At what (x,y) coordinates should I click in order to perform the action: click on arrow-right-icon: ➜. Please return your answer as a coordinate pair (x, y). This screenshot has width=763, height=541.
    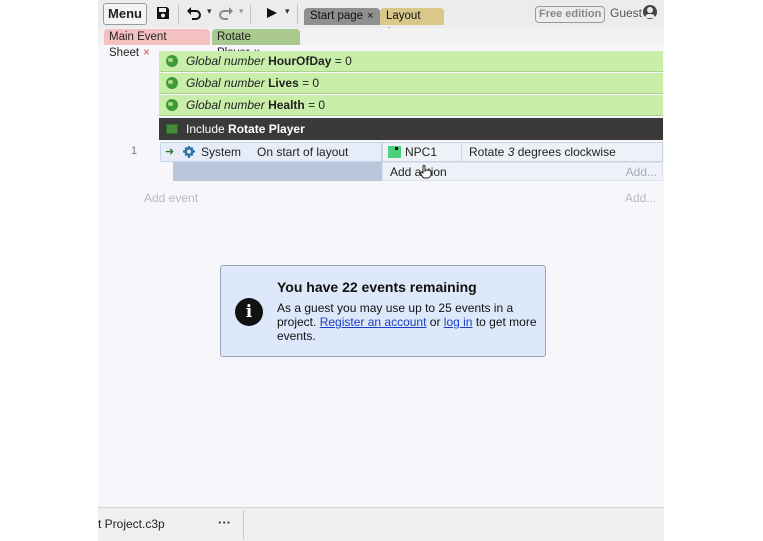
    Looking at the image, I should click on (169, 151).